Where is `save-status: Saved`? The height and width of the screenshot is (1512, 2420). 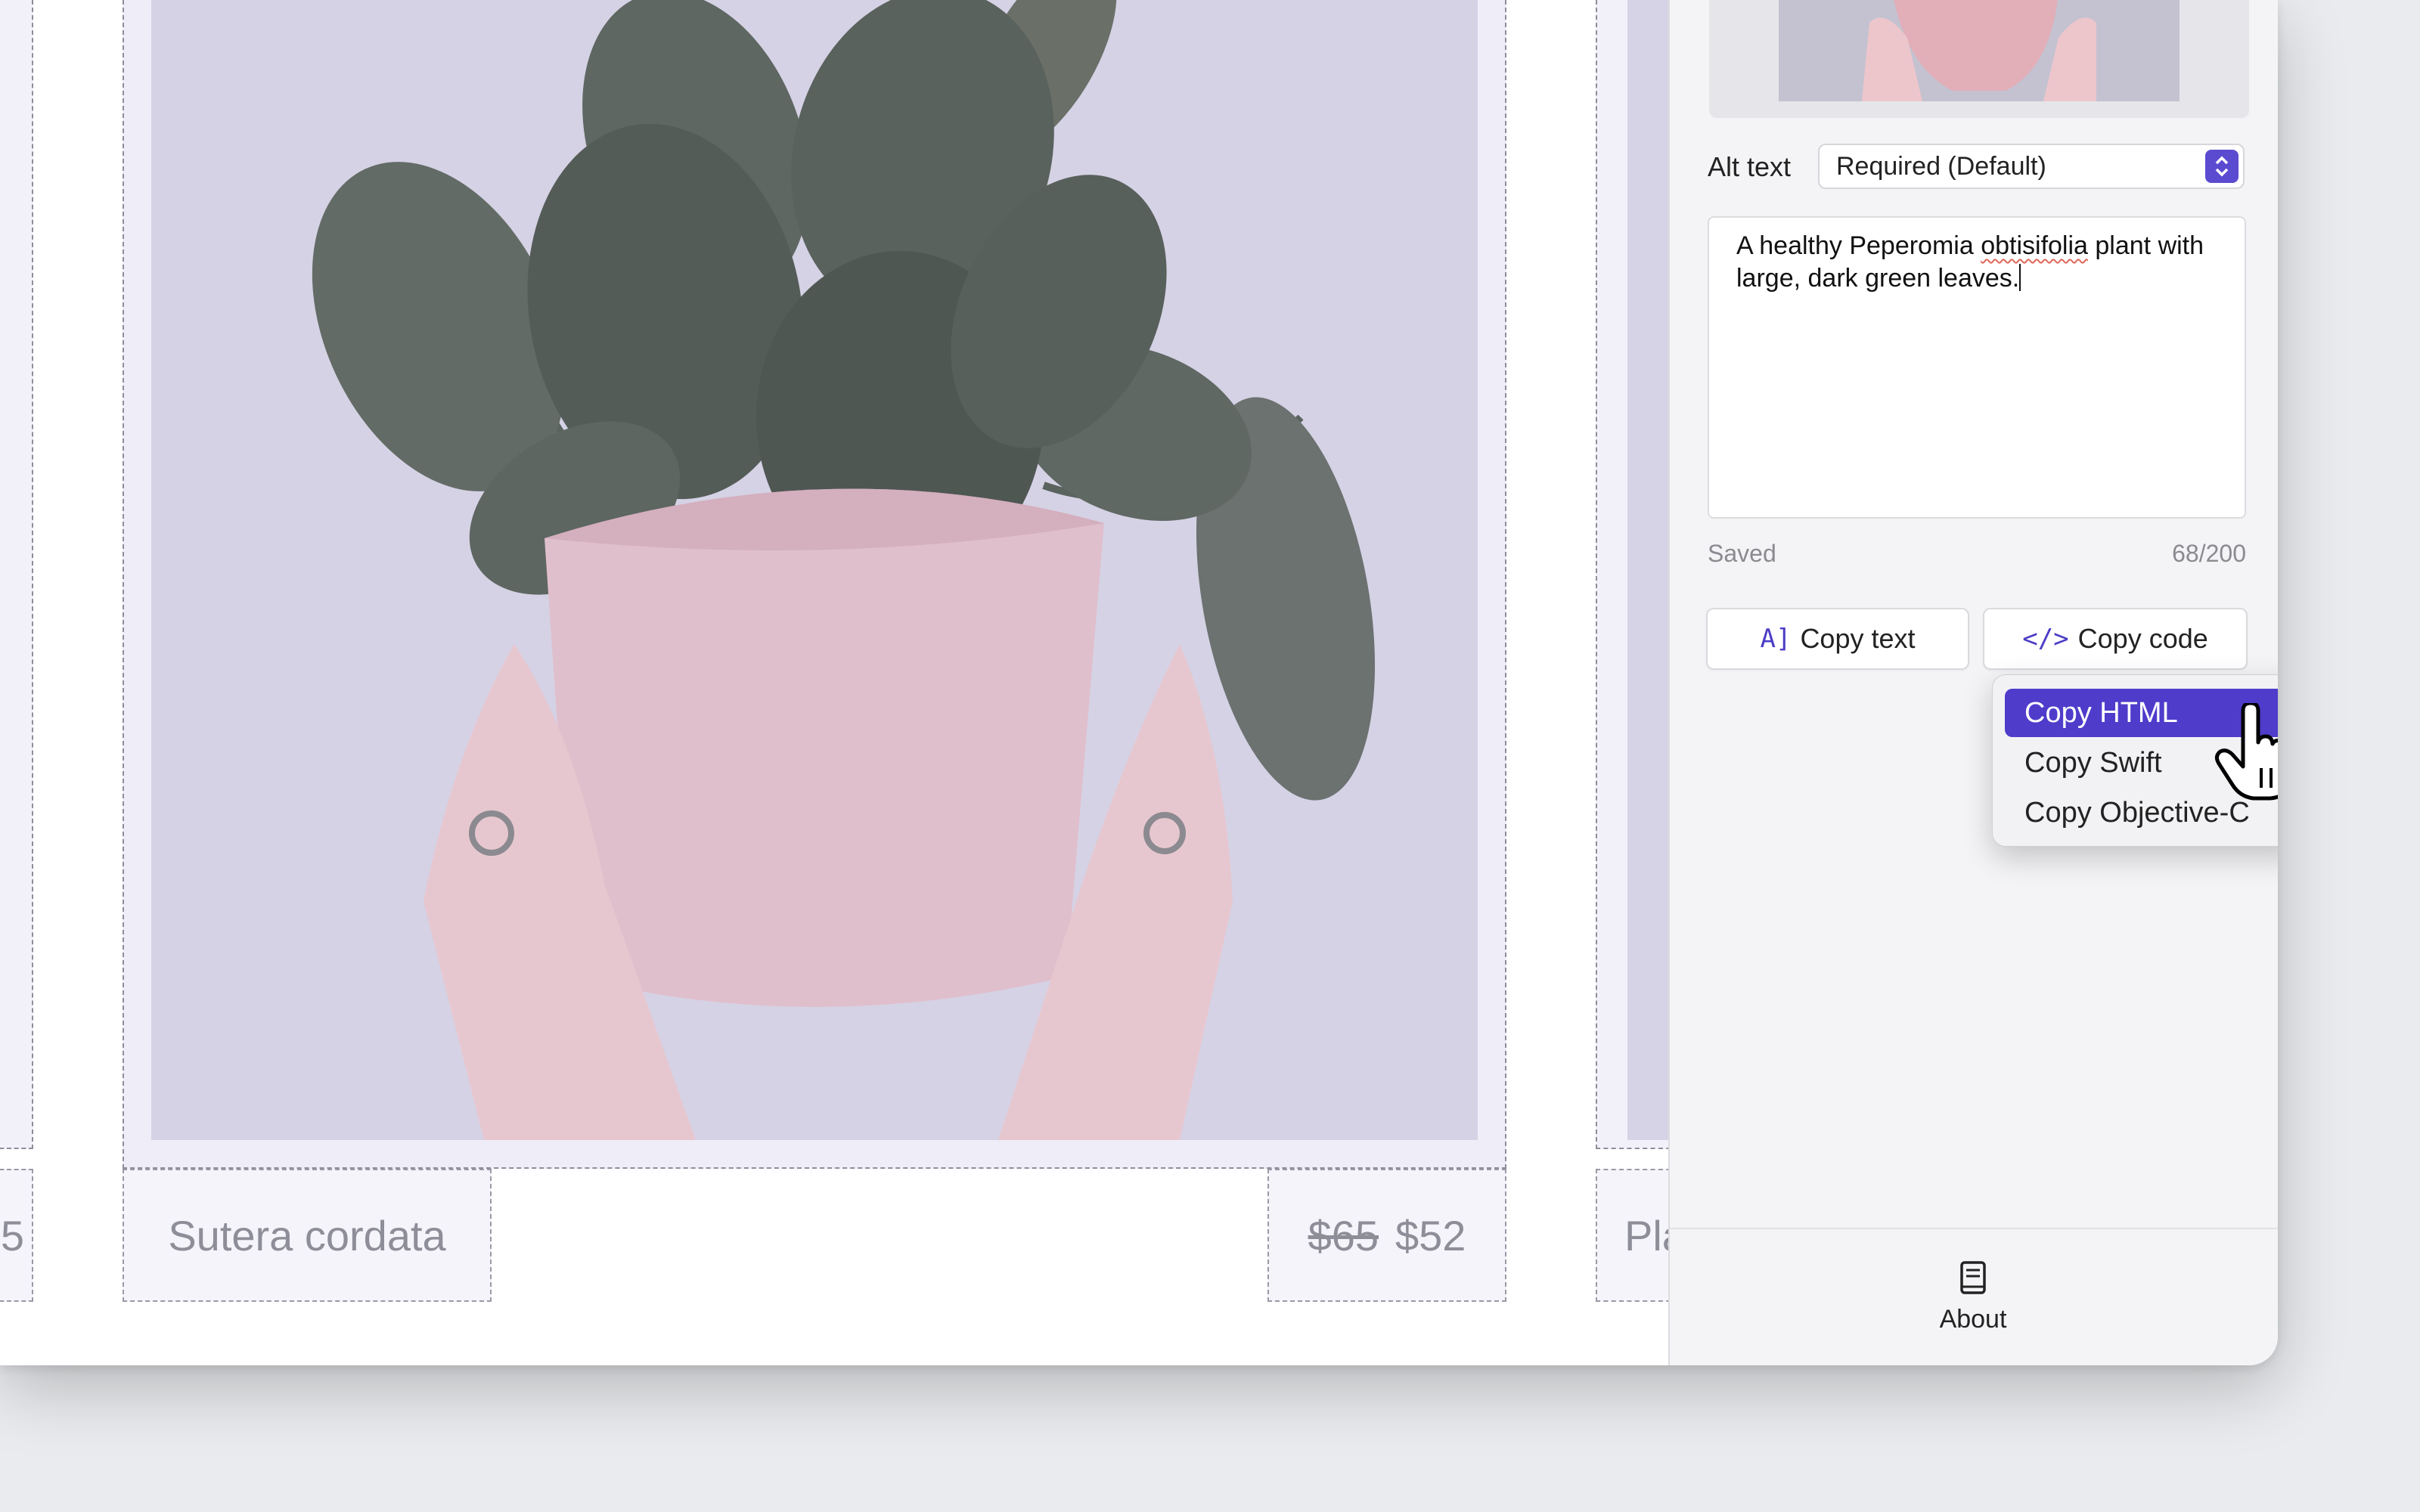 save-status: Saved is located at coordinates (1742, 553).